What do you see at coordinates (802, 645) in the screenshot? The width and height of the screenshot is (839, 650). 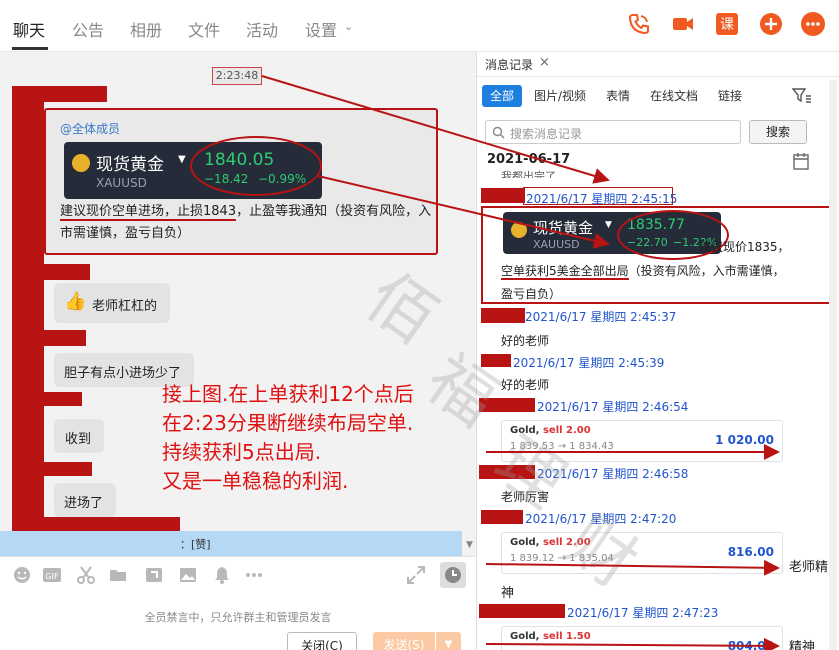 I see `record-text: 精神` at bounding box center [802, 645].